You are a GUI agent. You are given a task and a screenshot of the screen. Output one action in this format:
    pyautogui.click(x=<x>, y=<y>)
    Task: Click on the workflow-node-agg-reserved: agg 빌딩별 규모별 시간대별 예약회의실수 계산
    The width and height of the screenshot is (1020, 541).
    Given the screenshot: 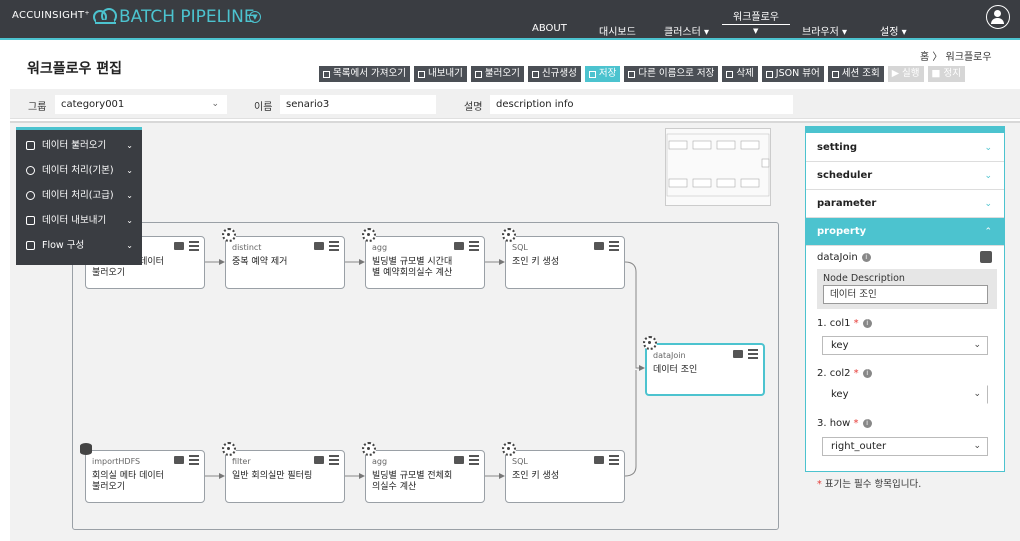 What is the action you would take?
    pyautogui.click(x=423, y=258)
    